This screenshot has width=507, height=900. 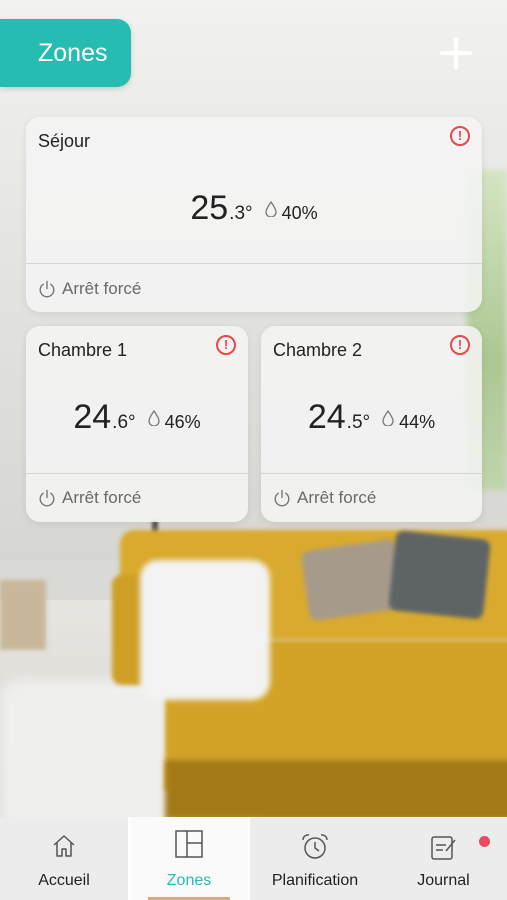 I want to click on humidity-value: 40%, so click(x=299, y=213).